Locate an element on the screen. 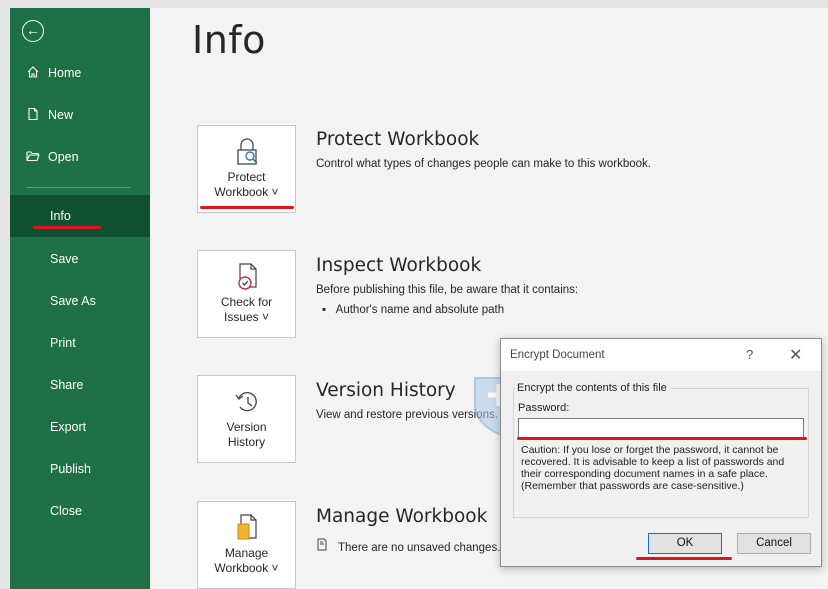  sidebar-item-share: Share is located at coordinates (80, 385).